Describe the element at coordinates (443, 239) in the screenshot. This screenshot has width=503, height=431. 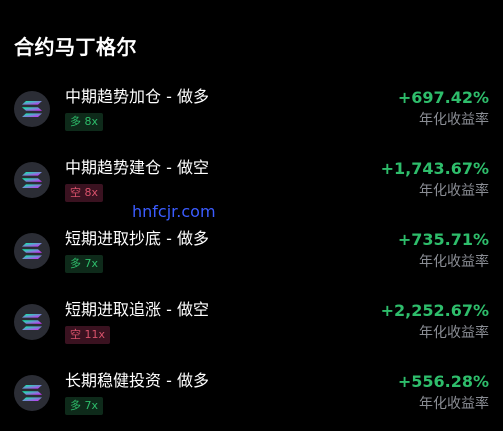
I see `annual-return-value: +735.71%` at that location.